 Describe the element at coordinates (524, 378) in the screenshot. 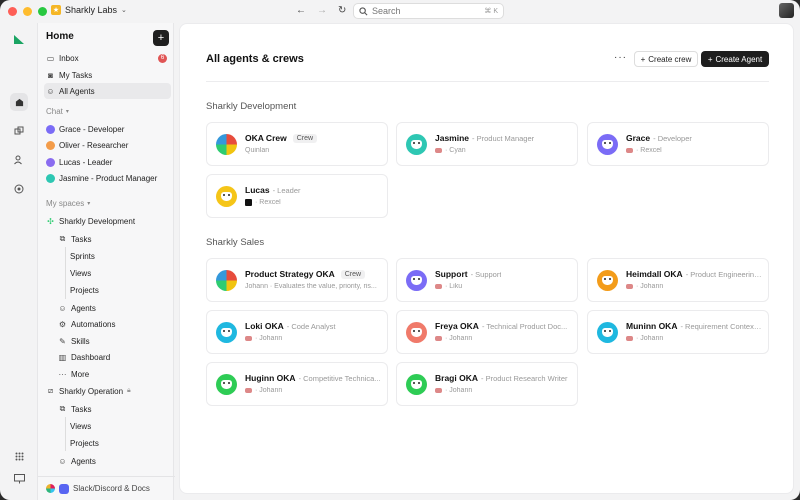

I see `agent-role: - Product Research Writer` at that location.